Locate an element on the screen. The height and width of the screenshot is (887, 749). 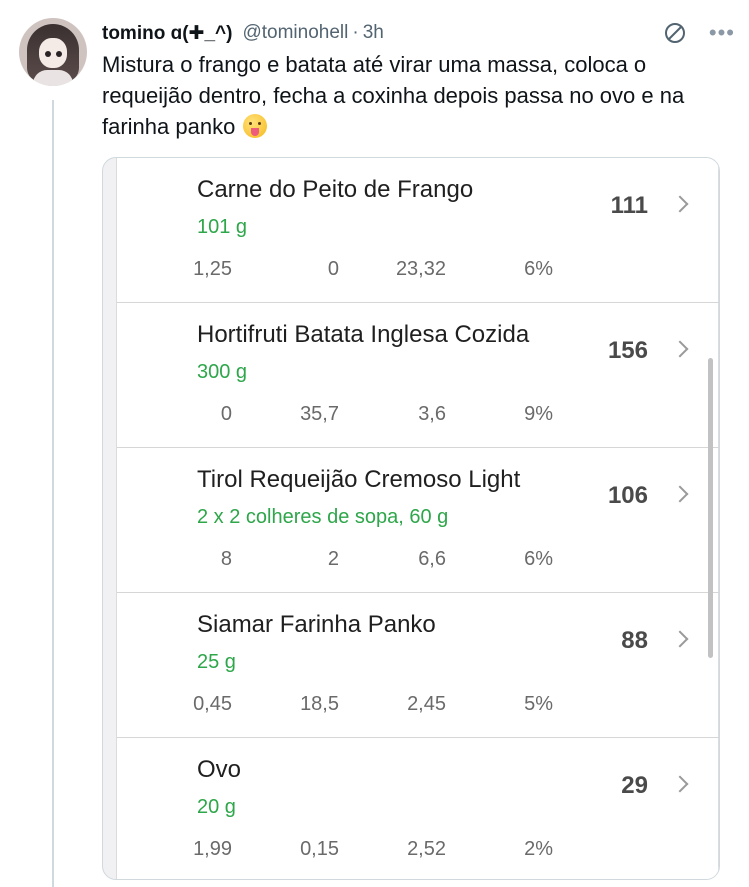
calories: 88 is located at coordinates (634, 640).